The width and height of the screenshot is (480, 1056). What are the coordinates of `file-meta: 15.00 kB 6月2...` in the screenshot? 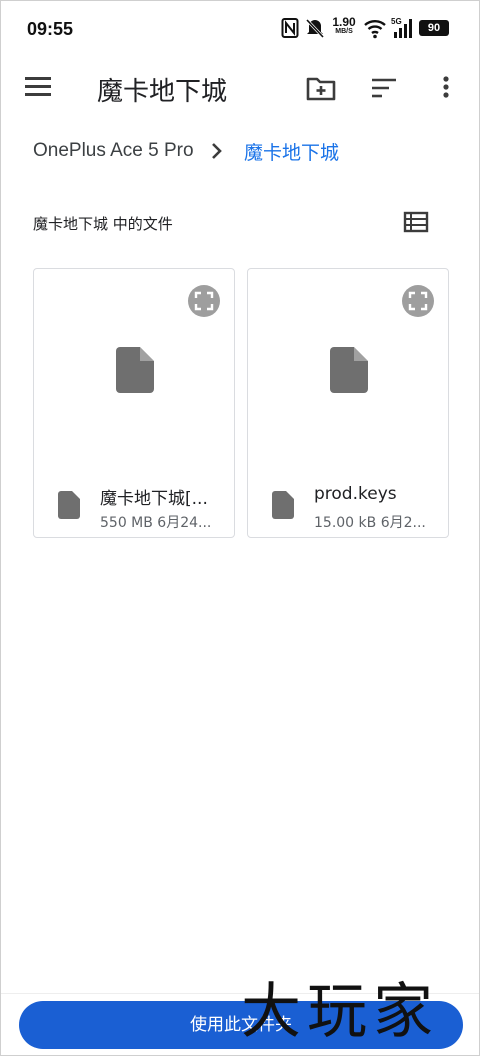 It's located at (370, 523).